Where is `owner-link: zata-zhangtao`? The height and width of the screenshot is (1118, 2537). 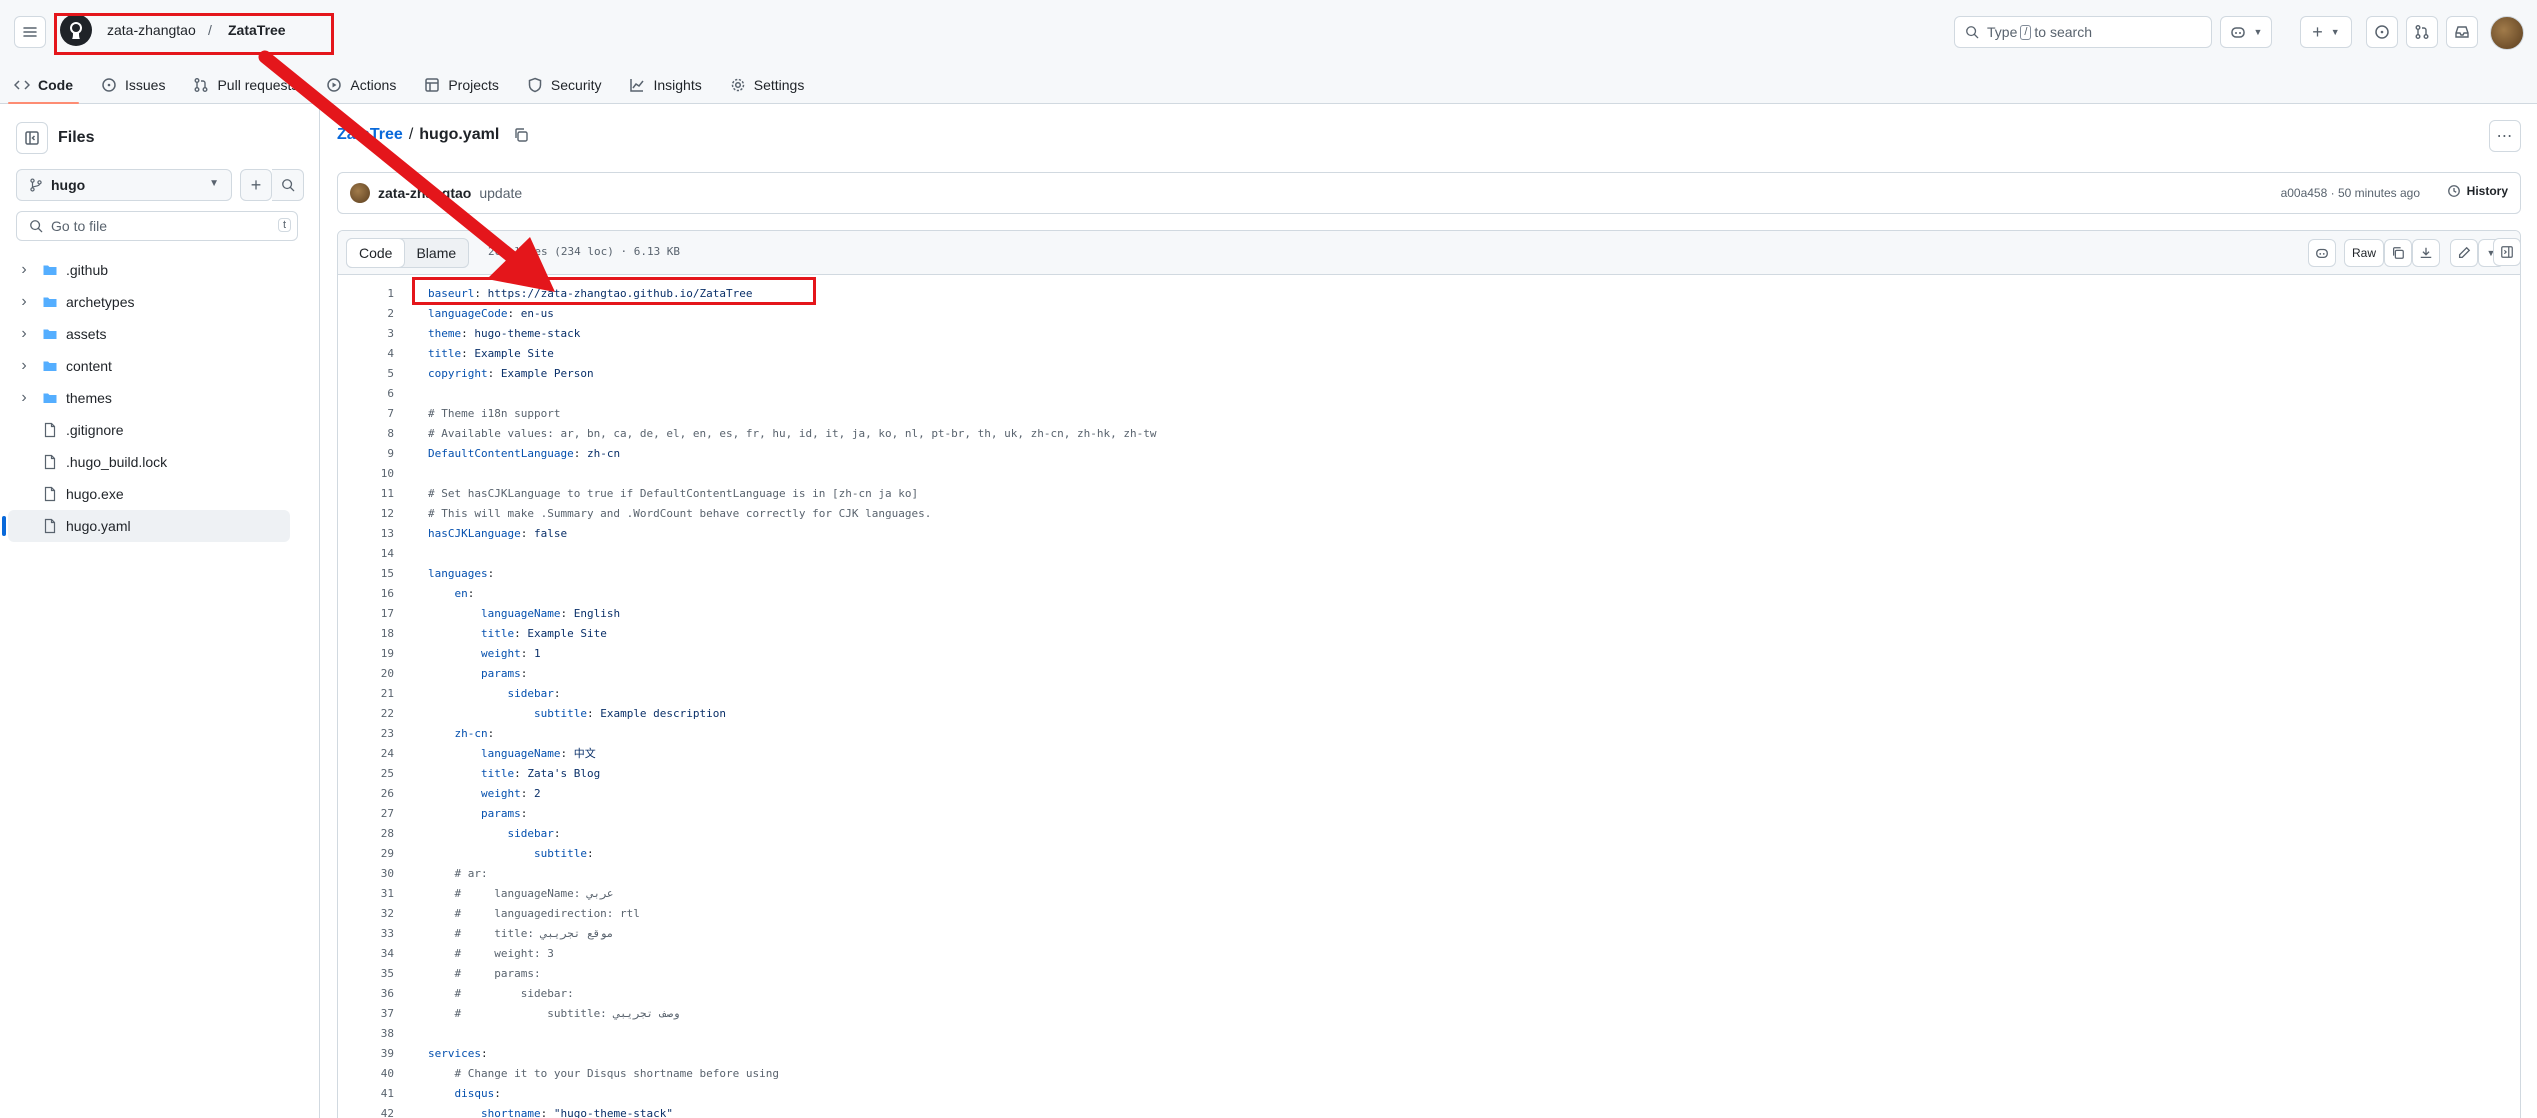
owner-link: zata-zhangtao is located at coordinates (151, 30).